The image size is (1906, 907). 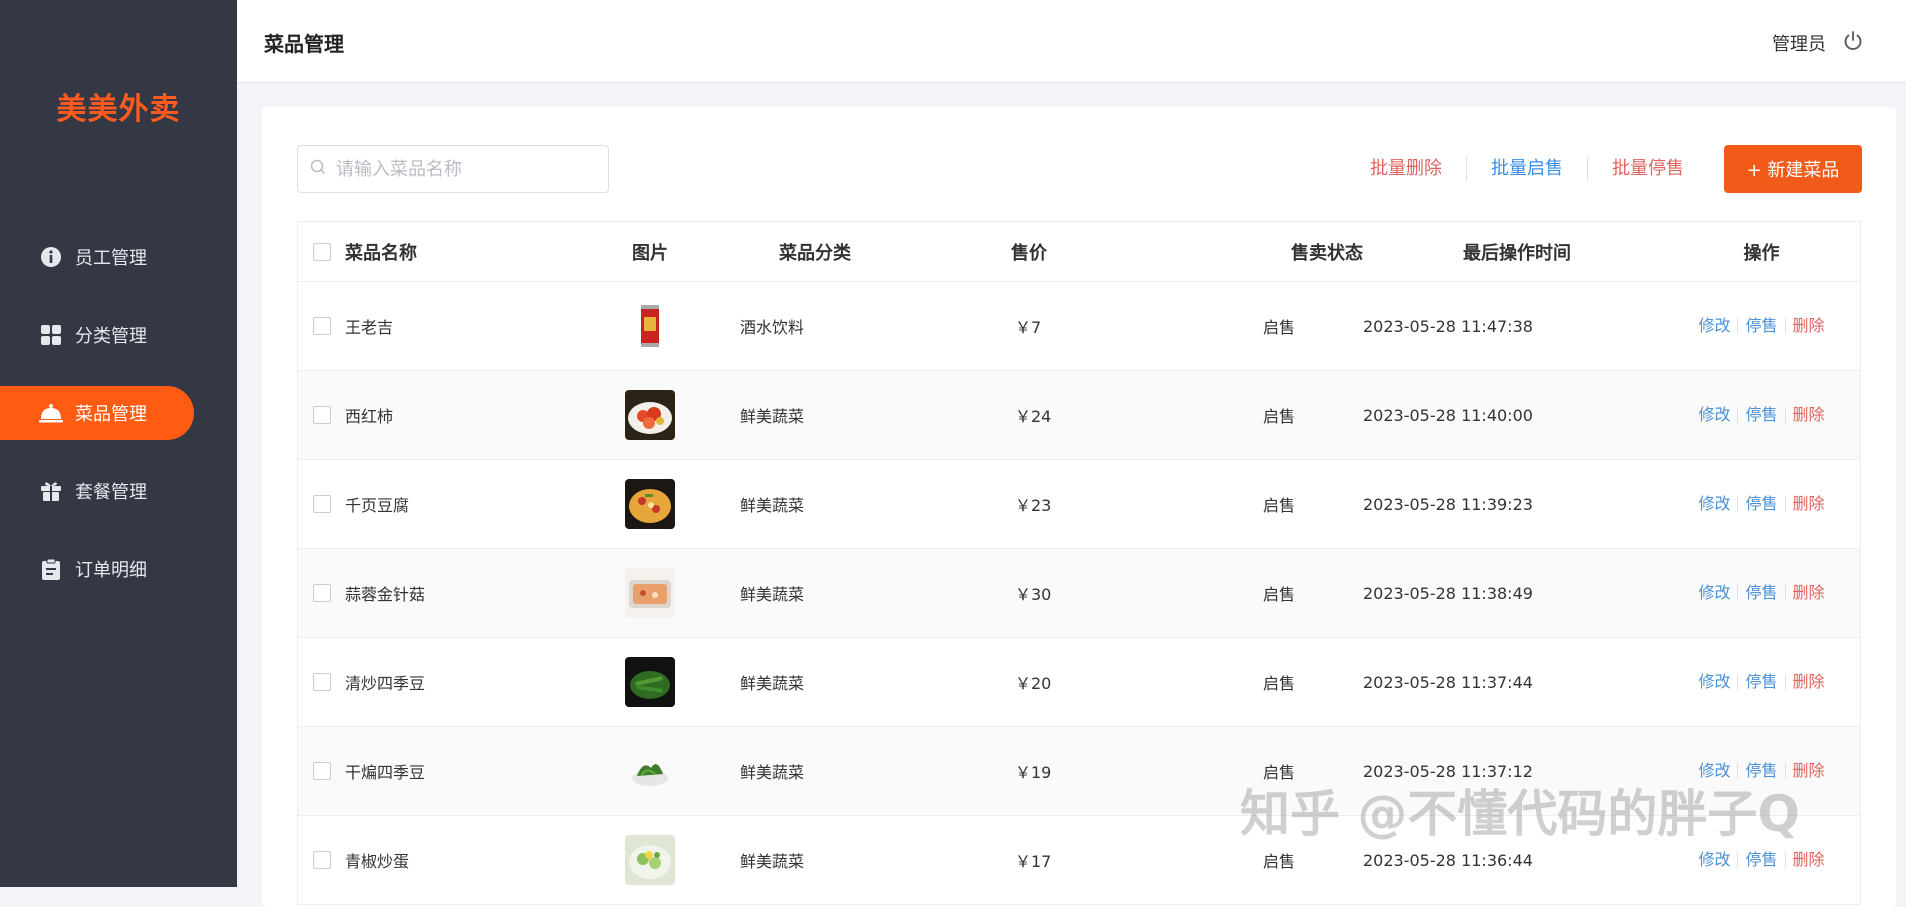 What do you see at coordinates (1033, 772) in the screenshot?
I see `dish-price: ￥19` at bounding box center [1033, 772].